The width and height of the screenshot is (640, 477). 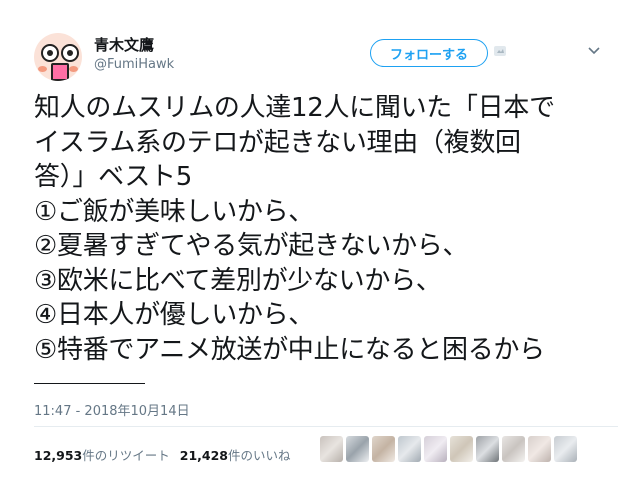 What do you see at coordinates (50, 53) in the screenshot?
I see `avatar-left-eye` at bounding box center [50, 53].